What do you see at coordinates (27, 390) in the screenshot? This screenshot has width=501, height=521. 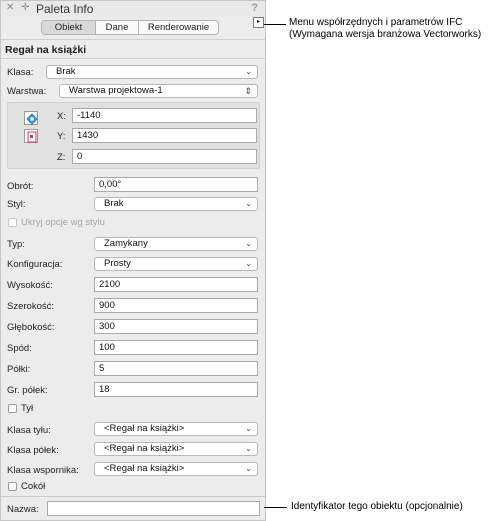 I see `gr-polek-label: Gr. półek:` at bounding box center [27, 390].